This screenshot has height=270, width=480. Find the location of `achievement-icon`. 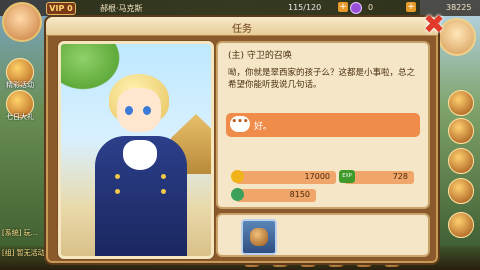

achievement-icon is located at coordinates (461, 131).